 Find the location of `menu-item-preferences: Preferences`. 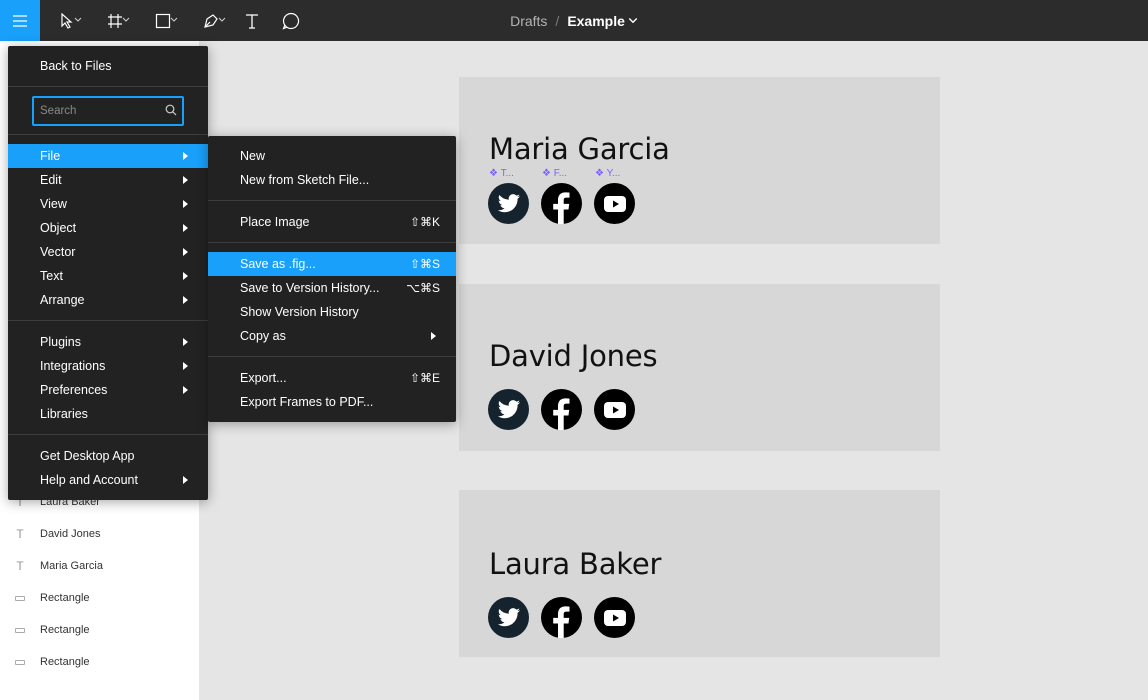

menu-item-preferences: Preferences is located at coordinates (108, 390).